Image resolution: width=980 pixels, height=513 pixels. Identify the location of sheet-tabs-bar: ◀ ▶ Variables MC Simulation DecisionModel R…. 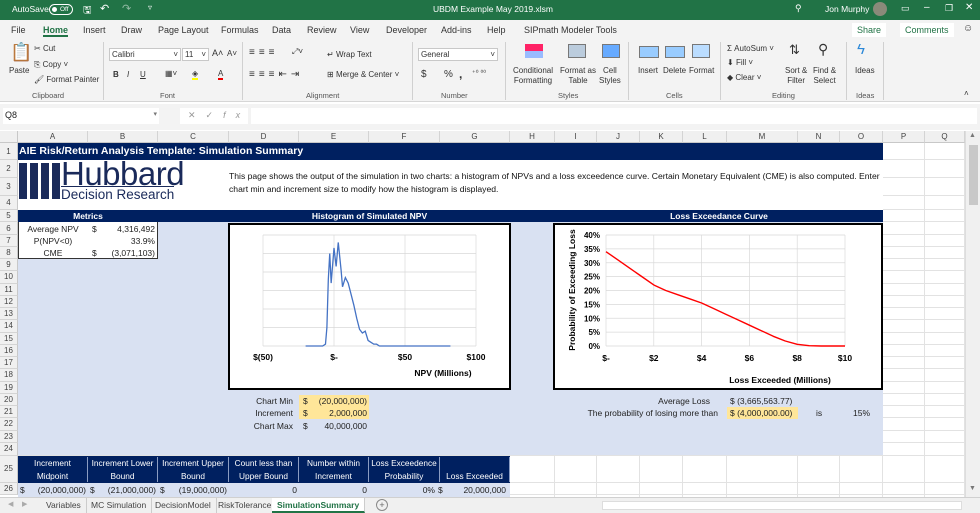
(490, 505).